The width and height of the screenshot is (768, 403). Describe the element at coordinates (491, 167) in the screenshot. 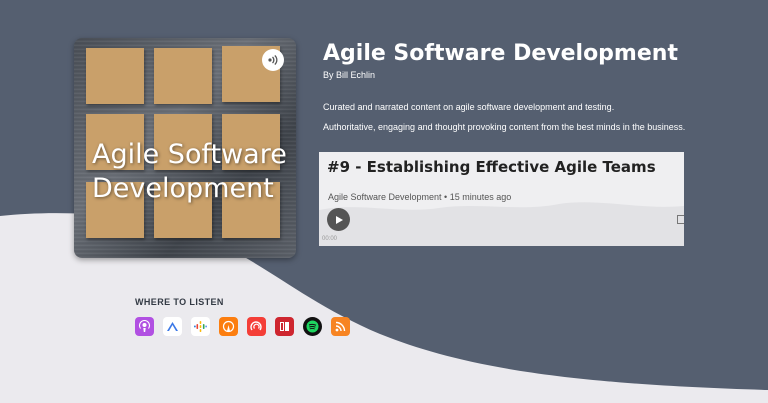

I see `episode-title: #9 - Establishing Effective Agile Teams` at that location.